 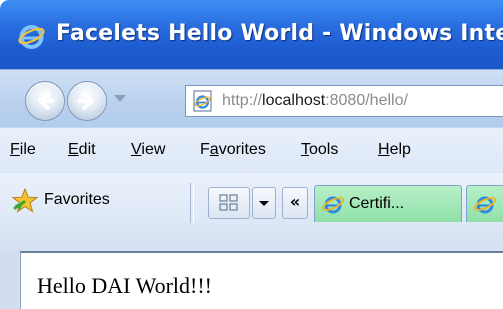 I want to click on recent-pages-dropdown, so click(x=120, y=98).